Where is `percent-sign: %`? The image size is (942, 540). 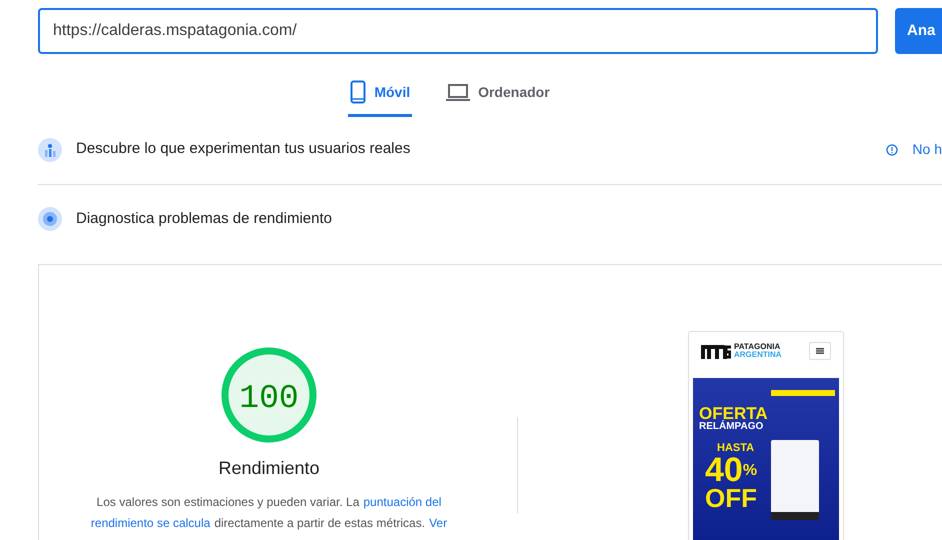
percent-sign: % is located at coordinates (750, 471).